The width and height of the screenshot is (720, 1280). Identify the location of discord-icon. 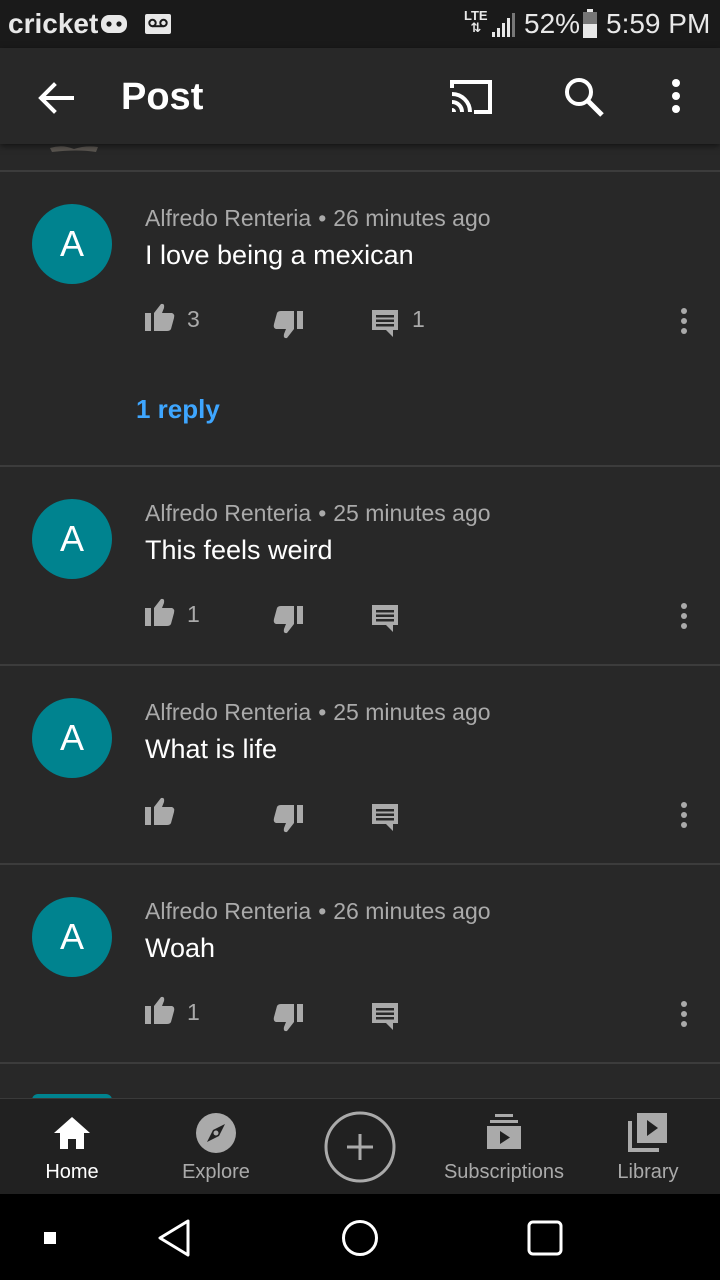
(114, 24).